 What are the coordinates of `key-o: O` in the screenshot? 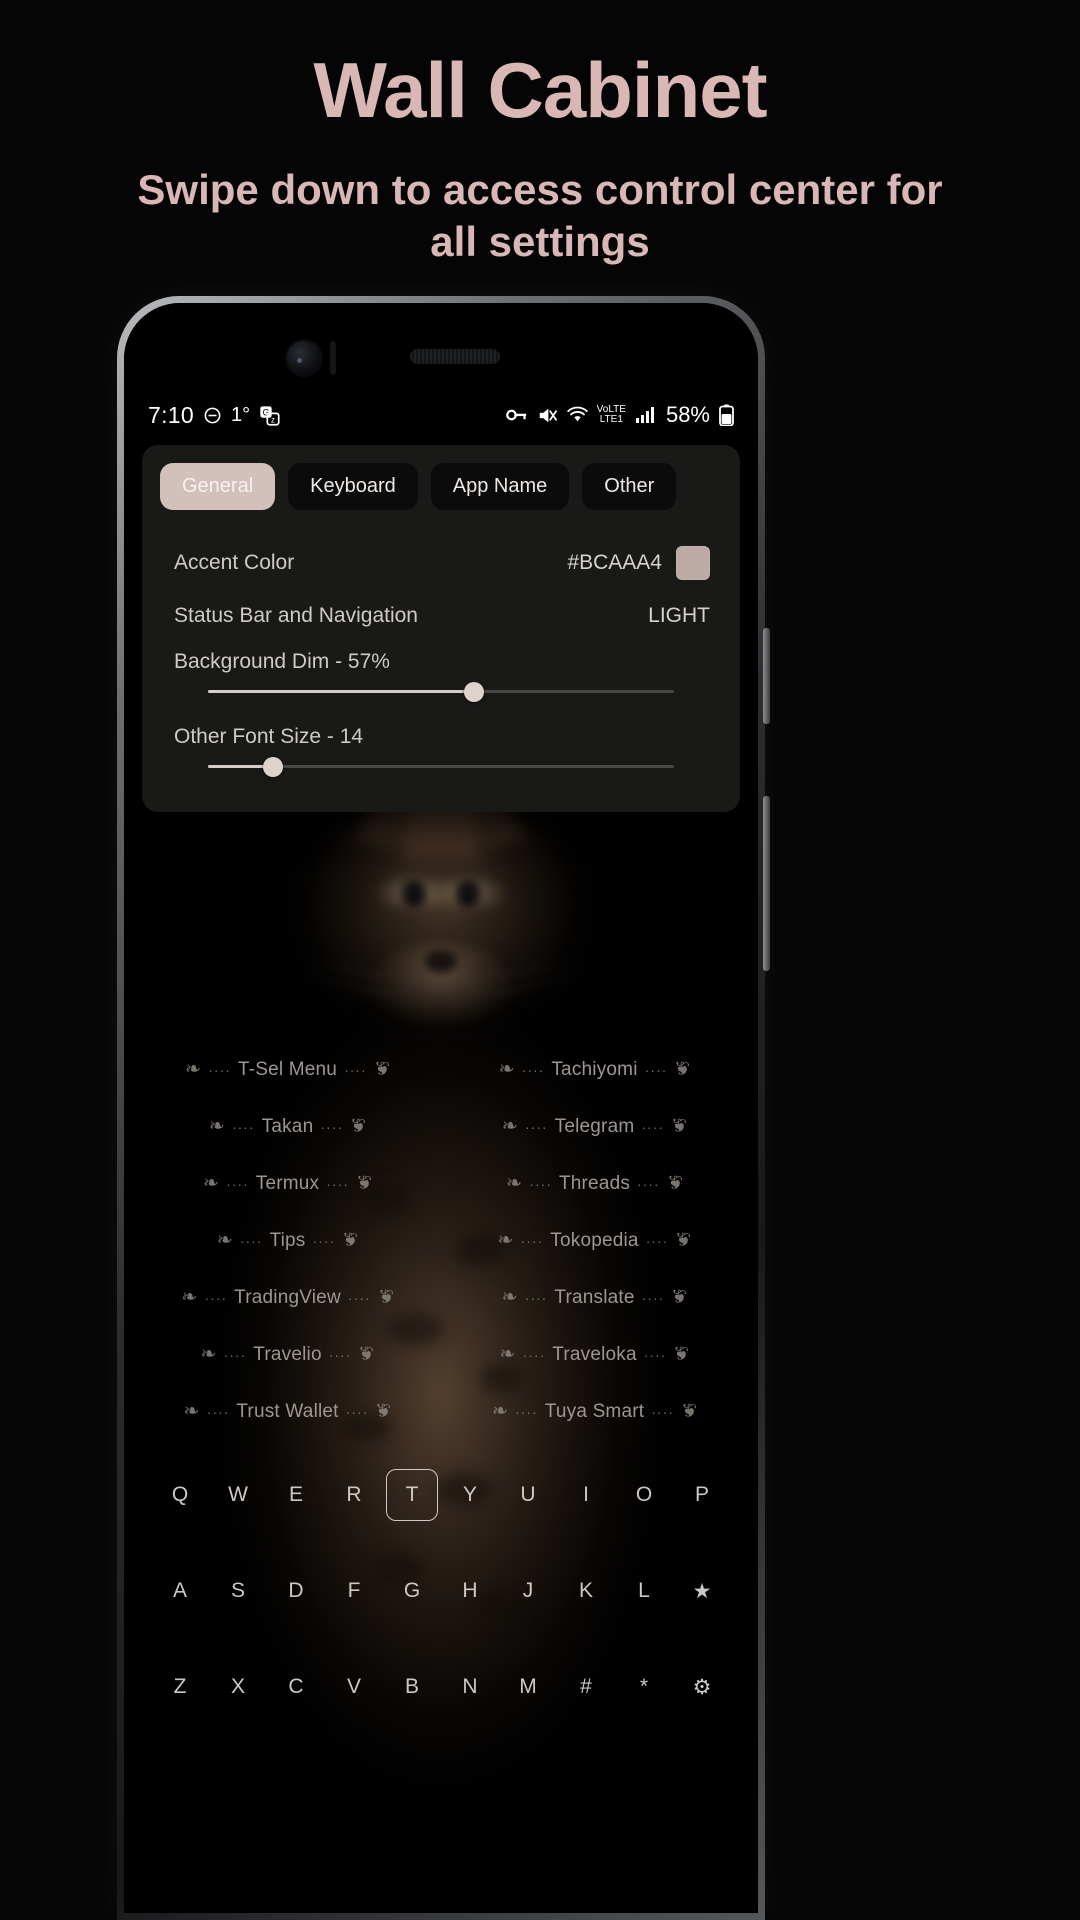 It's located at (644, 1495).